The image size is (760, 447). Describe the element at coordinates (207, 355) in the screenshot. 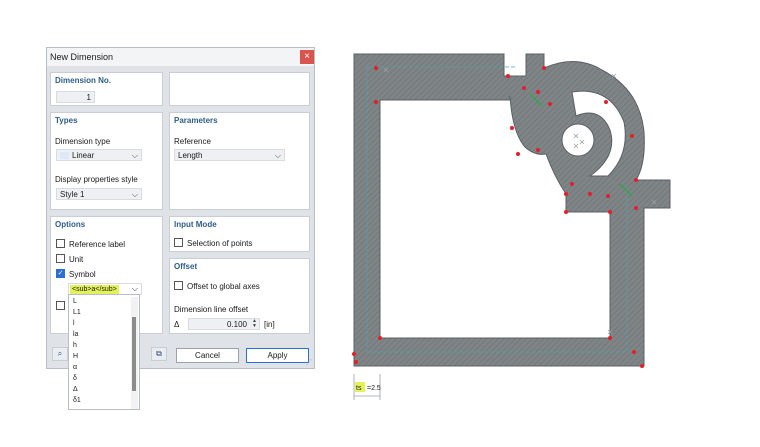

I see `cancel-button: Cancel` at that location.